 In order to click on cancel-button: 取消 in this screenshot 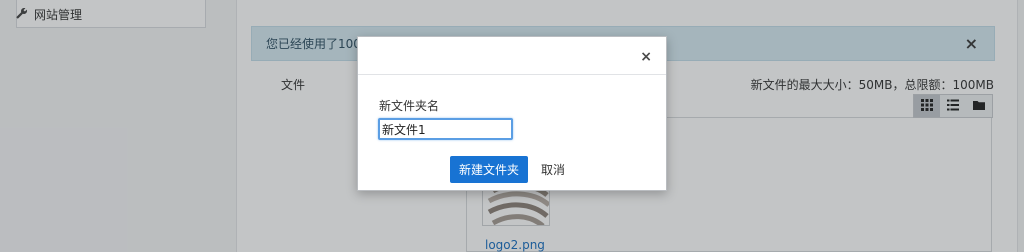, I will do `click(553, 169)`.